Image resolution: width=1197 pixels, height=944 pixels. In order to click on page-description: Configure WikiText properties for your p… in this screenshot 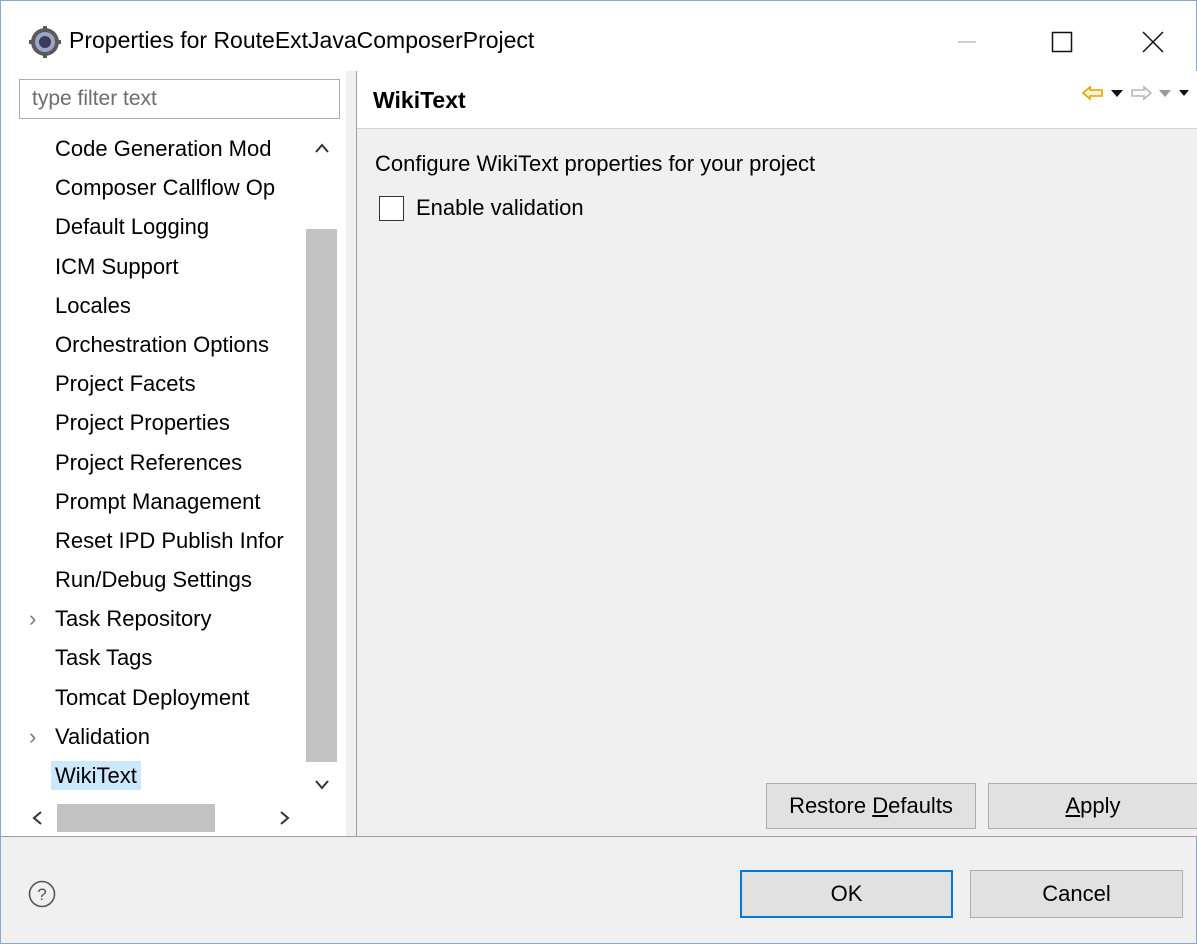, I will do `click(595, 163)`.